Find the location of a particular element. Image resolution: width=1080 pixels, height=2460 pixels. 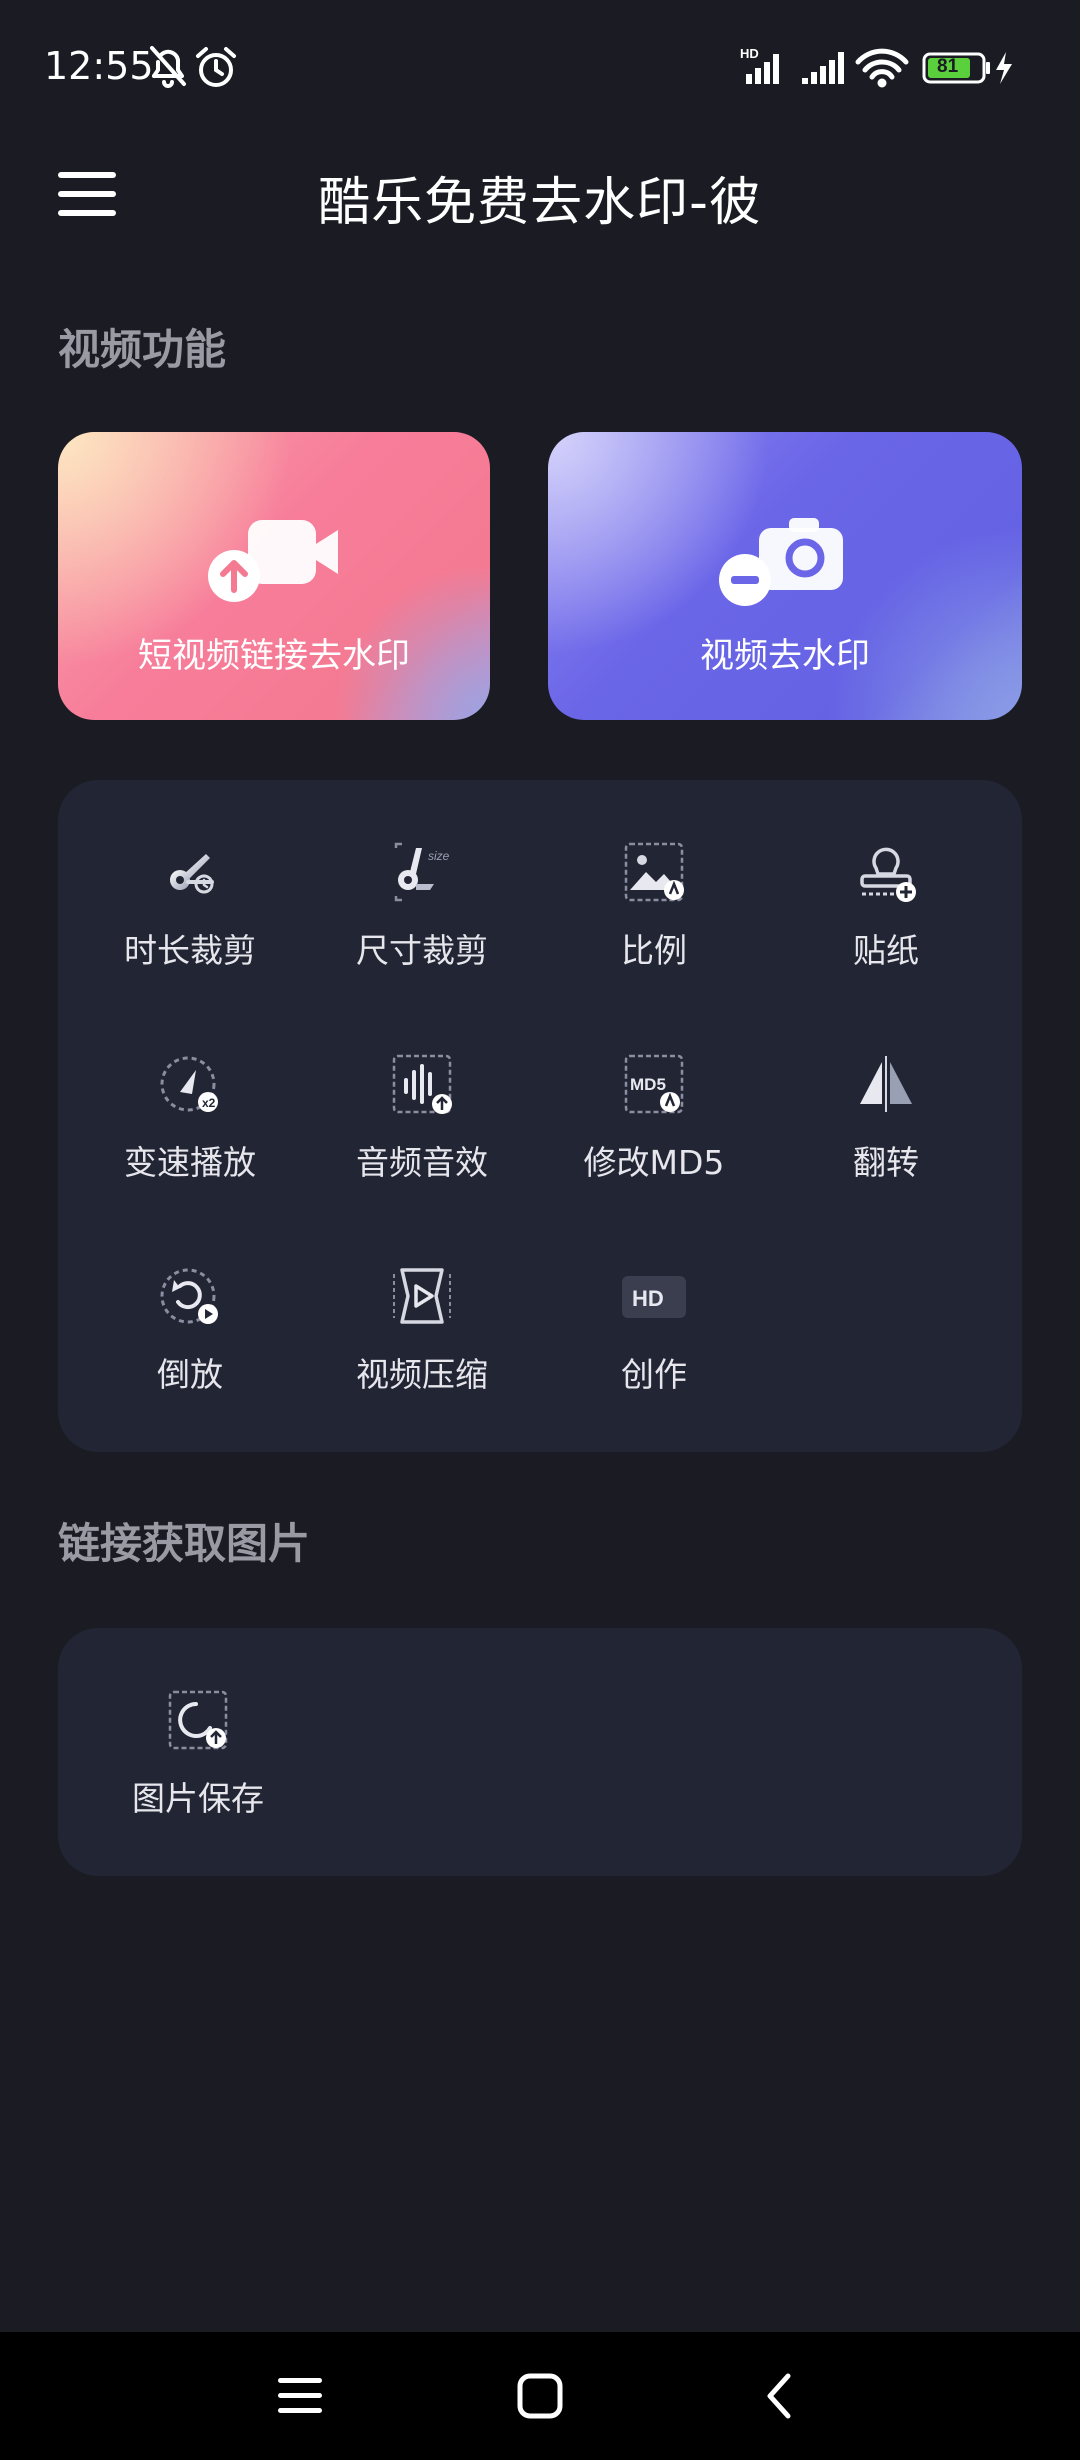

image-section-title: 链接获取图片 is located at coordinates (184, 1543).